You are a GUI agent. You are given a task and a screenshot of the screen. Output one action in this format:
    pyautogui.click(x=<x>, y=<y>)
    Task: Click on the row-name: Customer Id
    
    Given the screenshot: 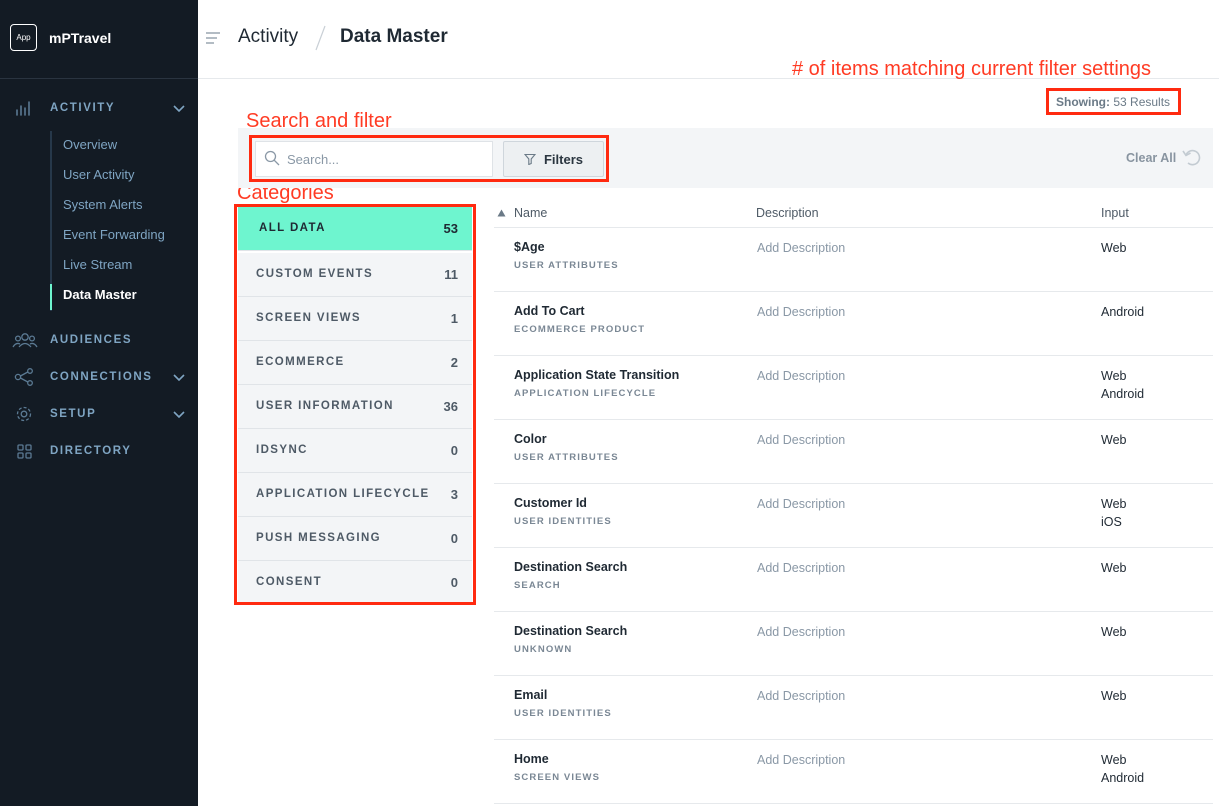 What is the action you would take?
    pyautogui.click(x=550, y=503)
    